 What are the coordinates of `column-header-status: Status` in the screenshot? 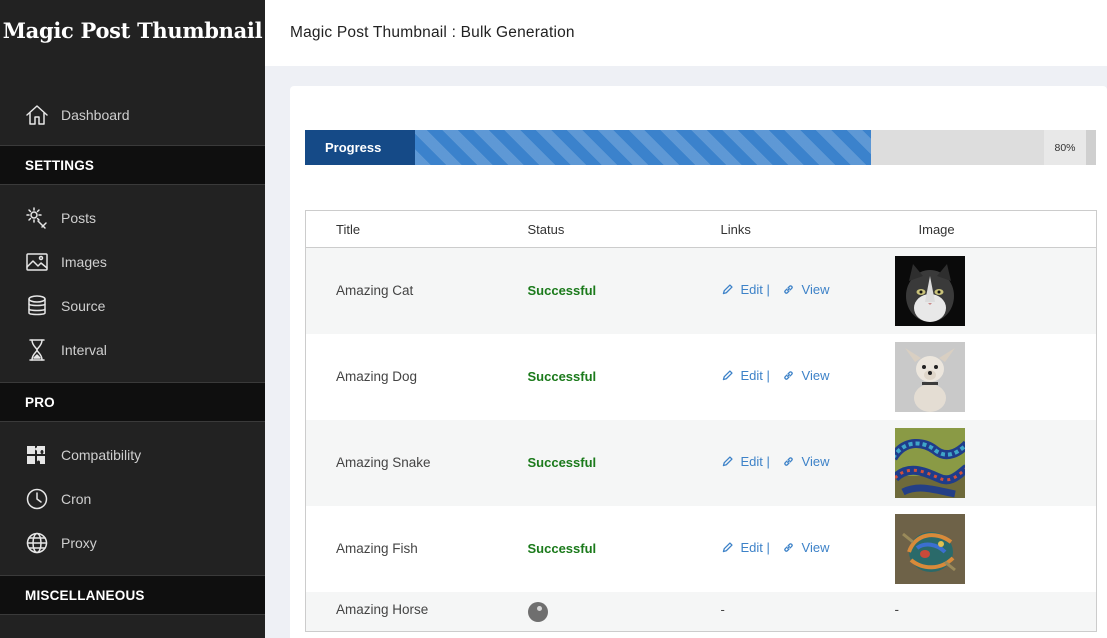 It's located at (594, 229).